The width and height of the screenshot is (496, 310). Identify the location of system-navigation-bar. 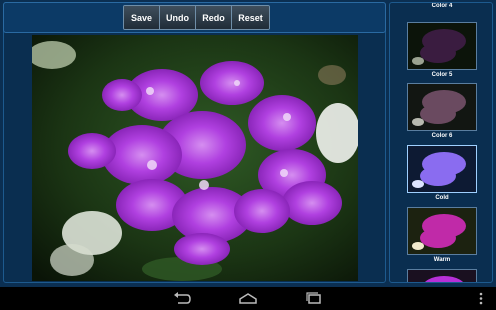
(248, 298).